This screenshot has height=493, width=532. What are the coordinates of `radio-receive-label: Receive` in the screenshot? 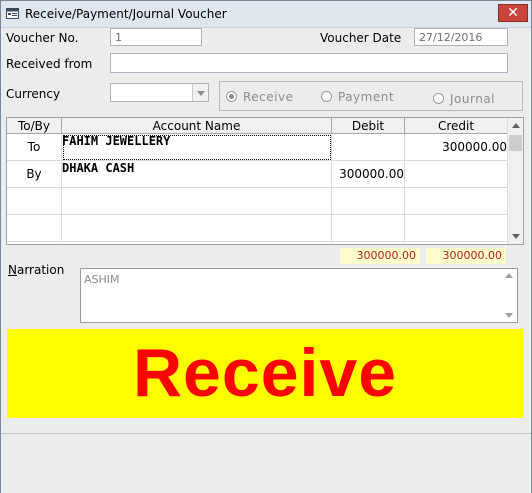 It's located at (268, 97).